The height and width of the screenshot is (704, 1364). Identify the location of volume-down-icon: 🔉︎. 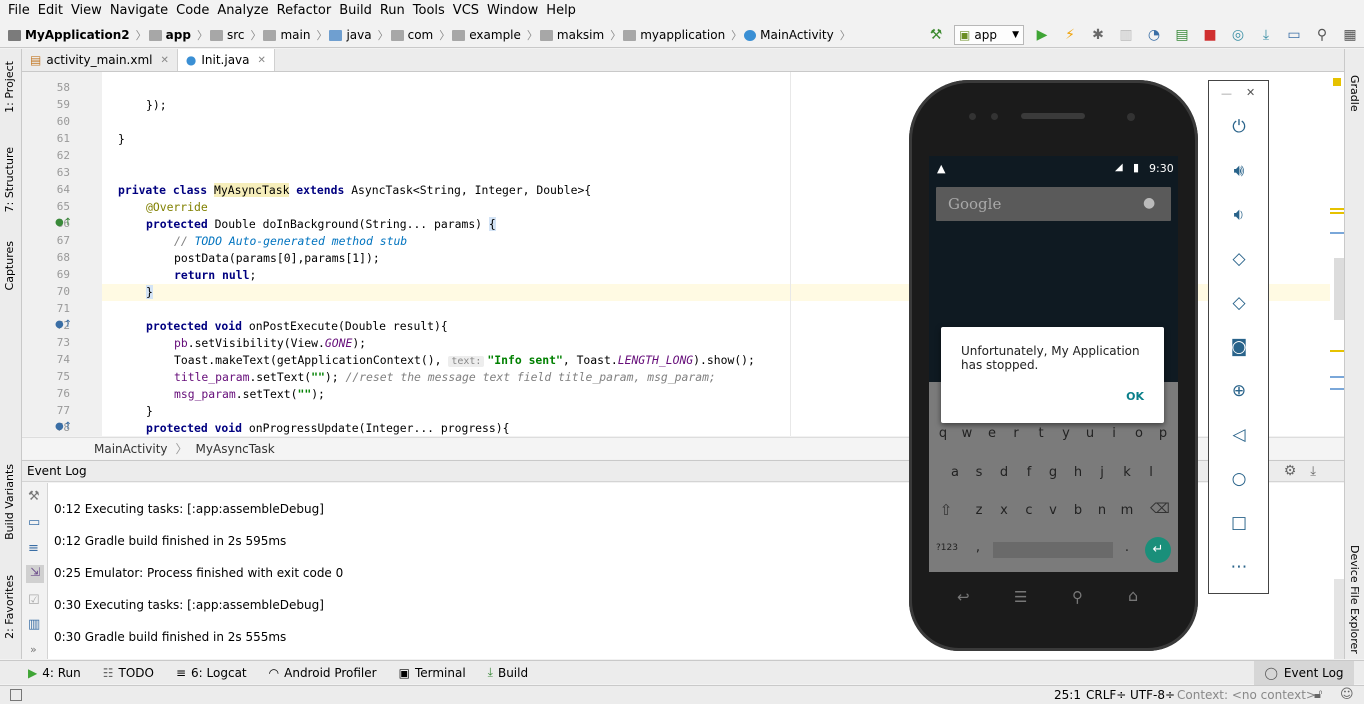
(1239, 215).